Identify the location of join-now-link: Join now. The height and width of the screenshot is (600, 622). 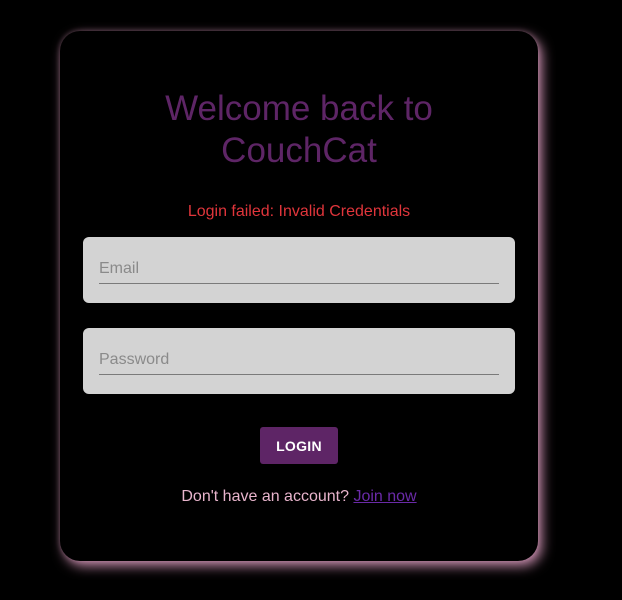
(384, 496).